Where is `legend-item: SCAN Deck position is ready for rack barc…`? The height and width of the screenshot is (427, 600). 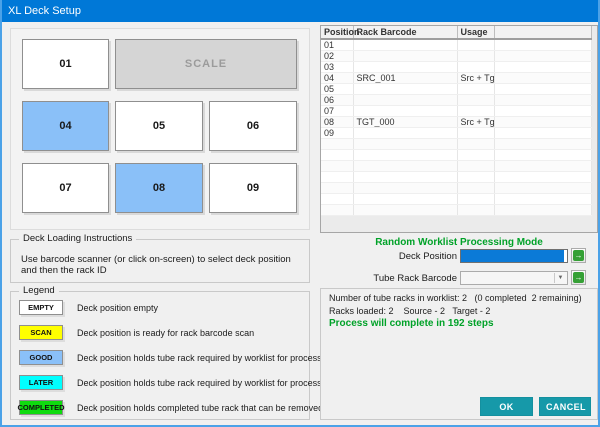 legend-item: SCAN Deck position is ready for rack barc… is located at coordinates (164, 332).